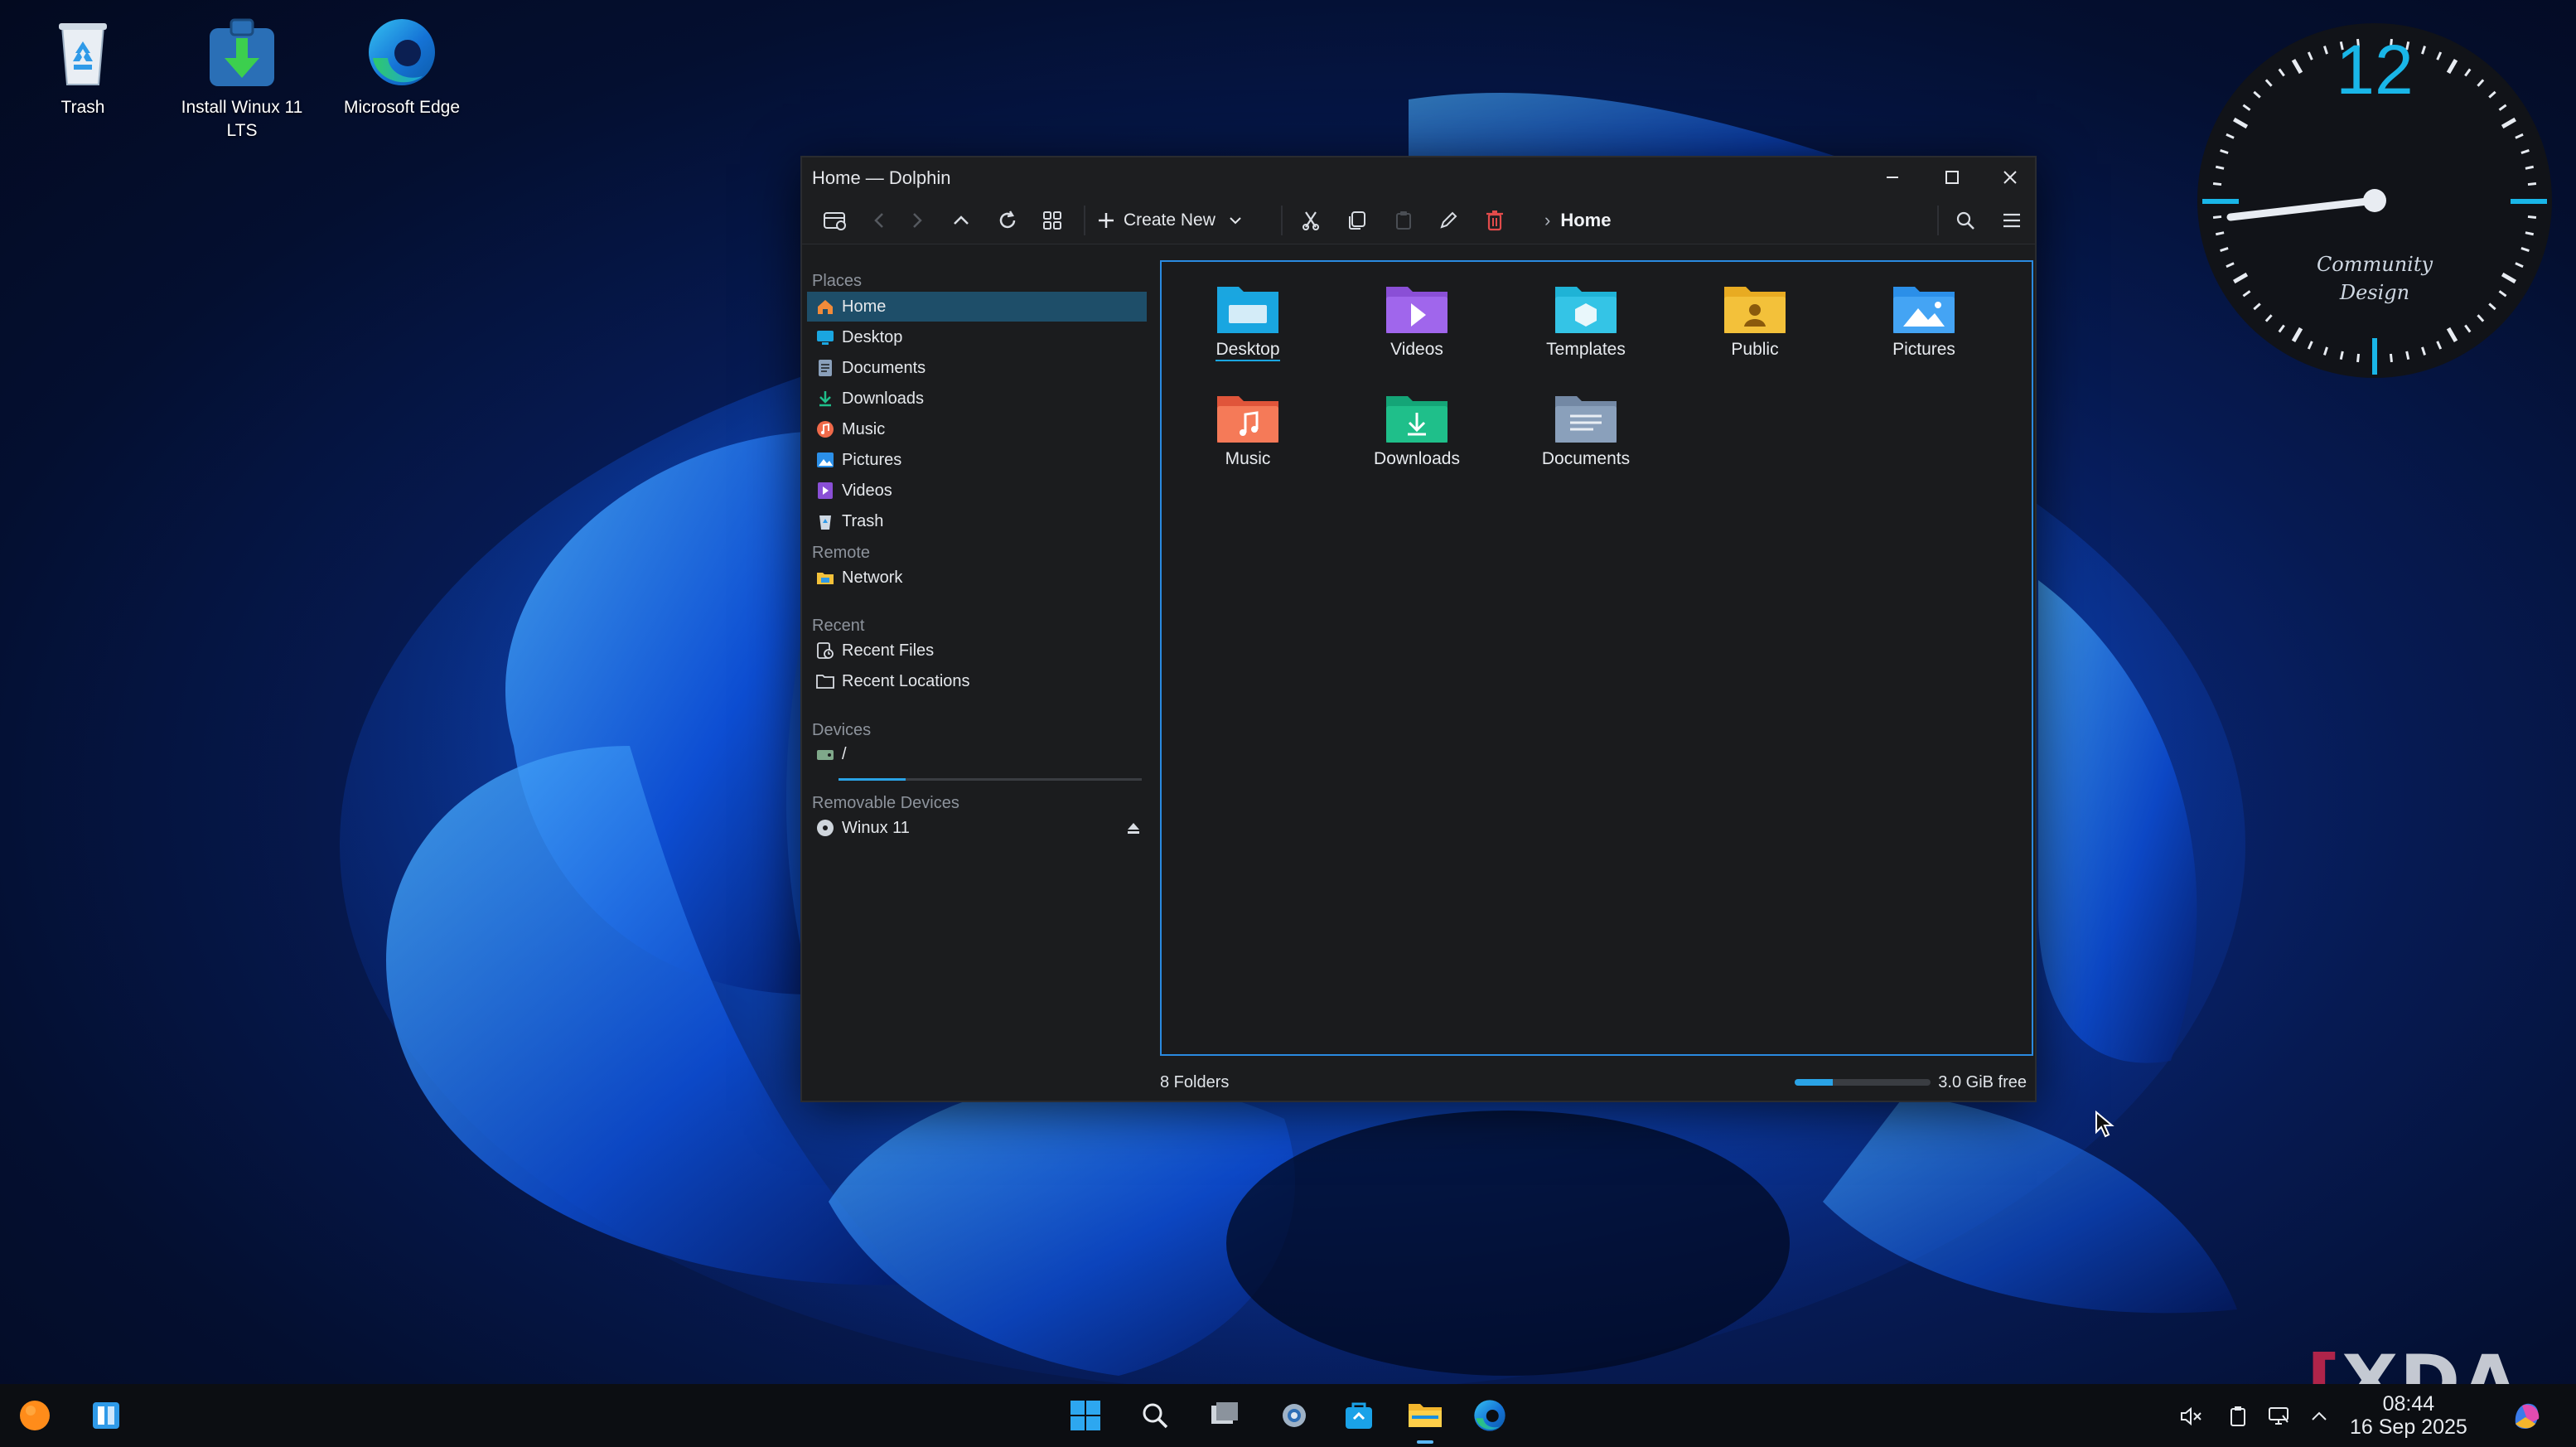 Image resolution: width=2576 pixels, height=1447 pixels. I want to click on taskbar-date: 16 Sep 2025, so click(2408, 1427).